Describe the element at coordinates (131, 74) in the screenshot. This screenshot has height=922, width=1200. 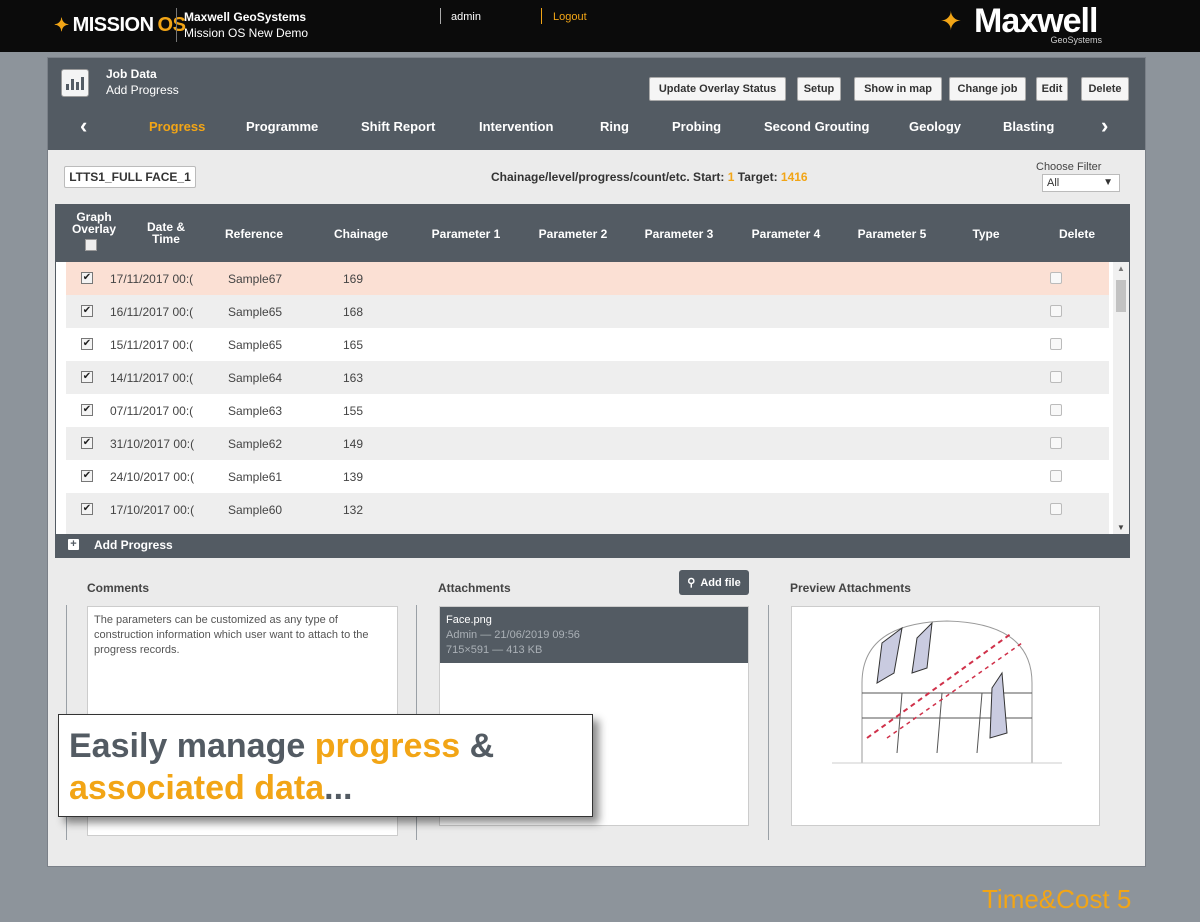
I see `page-title: Job Data` at that location.